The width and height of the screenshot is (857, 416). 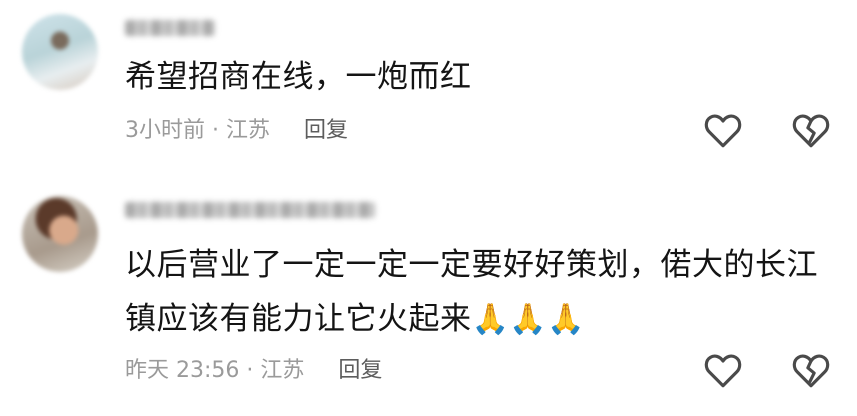 I want to click on comment-time-location: 3小时前 · 江苏, so click(x=197, y=130).